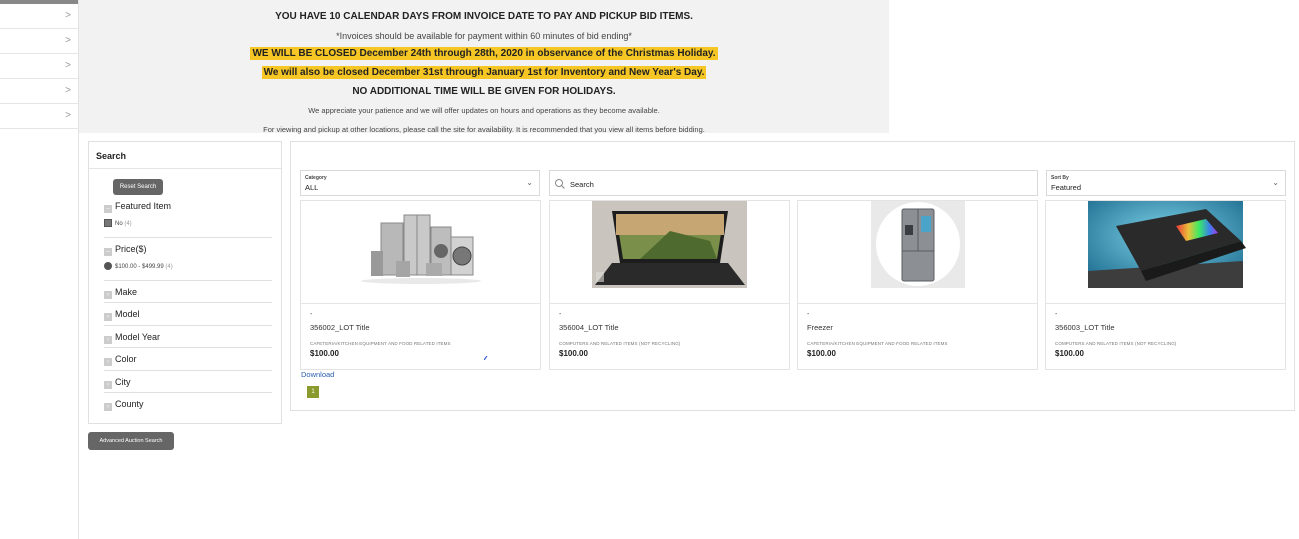 The height and width of the screenshot is (539, 1299). Describe the element at coordinates (317, 374) in the screenshot. I see `download-link: Download` at that location.